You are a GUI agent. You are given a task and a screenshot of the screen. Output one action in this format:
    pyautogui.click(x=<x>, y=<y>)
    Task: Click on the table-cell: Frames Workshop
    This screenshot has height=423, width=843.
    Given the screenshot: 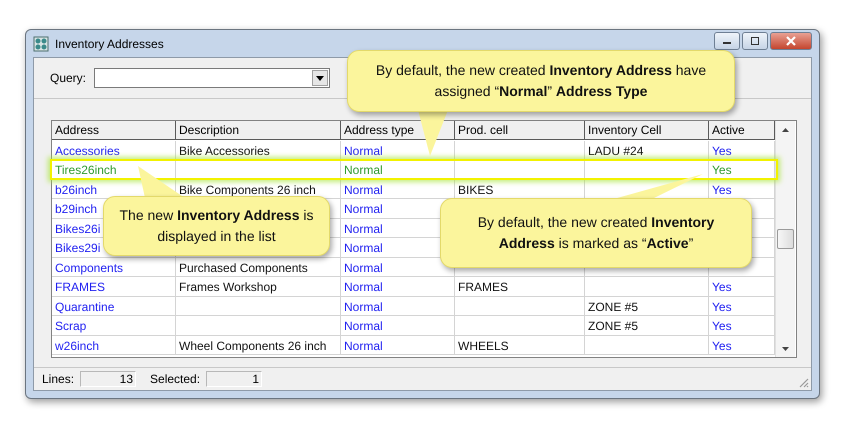 What is the action you would take?
    pyautogui.click(x=258, y=286)
    